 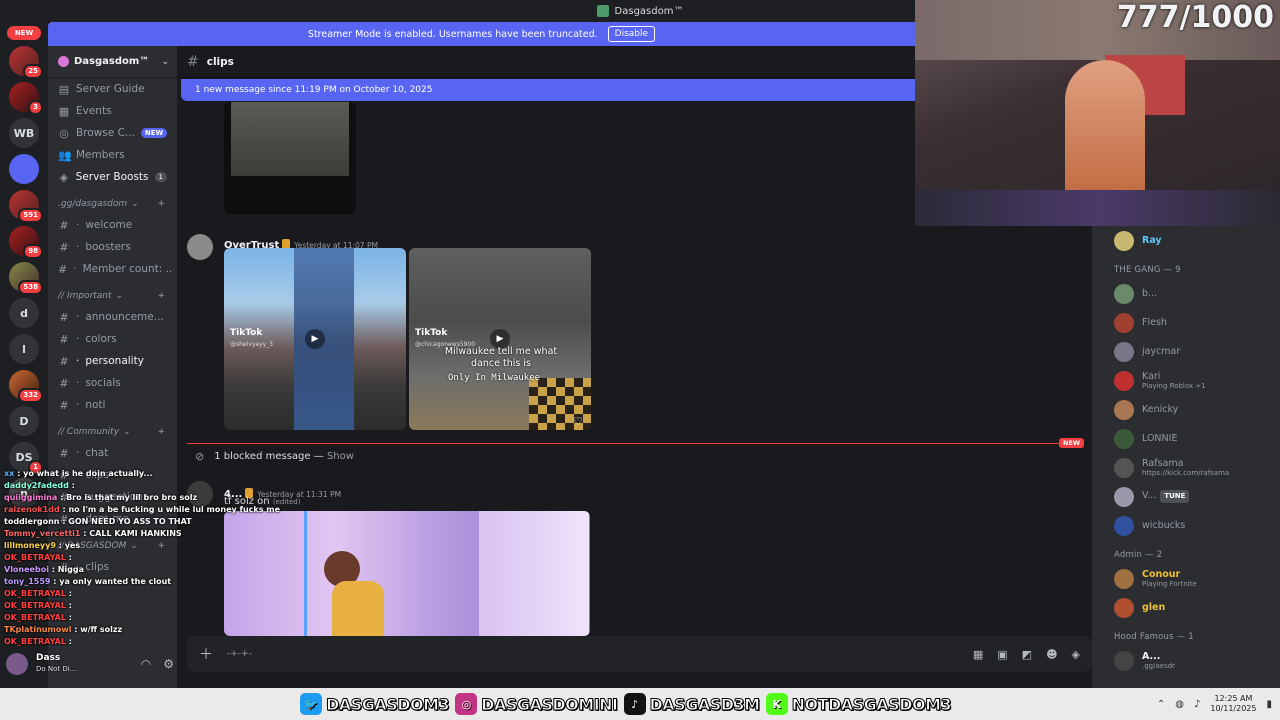 I want to click on server-icon: D, so click(x=24, y=421).